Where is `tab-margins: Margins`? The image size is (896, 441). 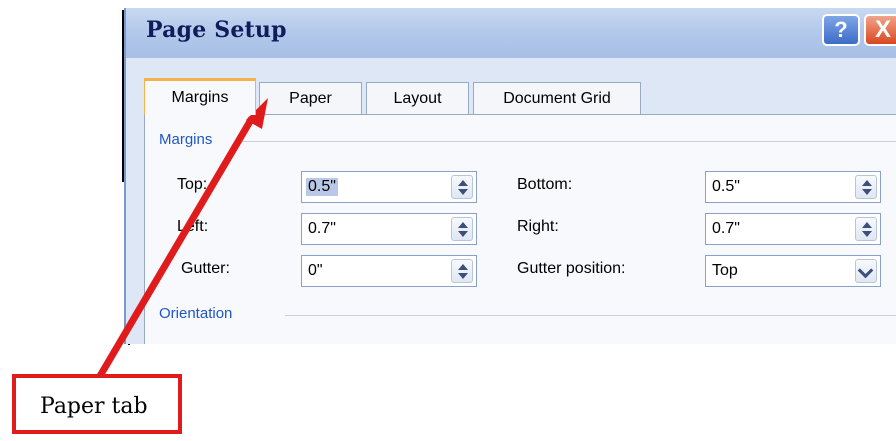 tab-margins: Margins is located at coordinates (200, 96).